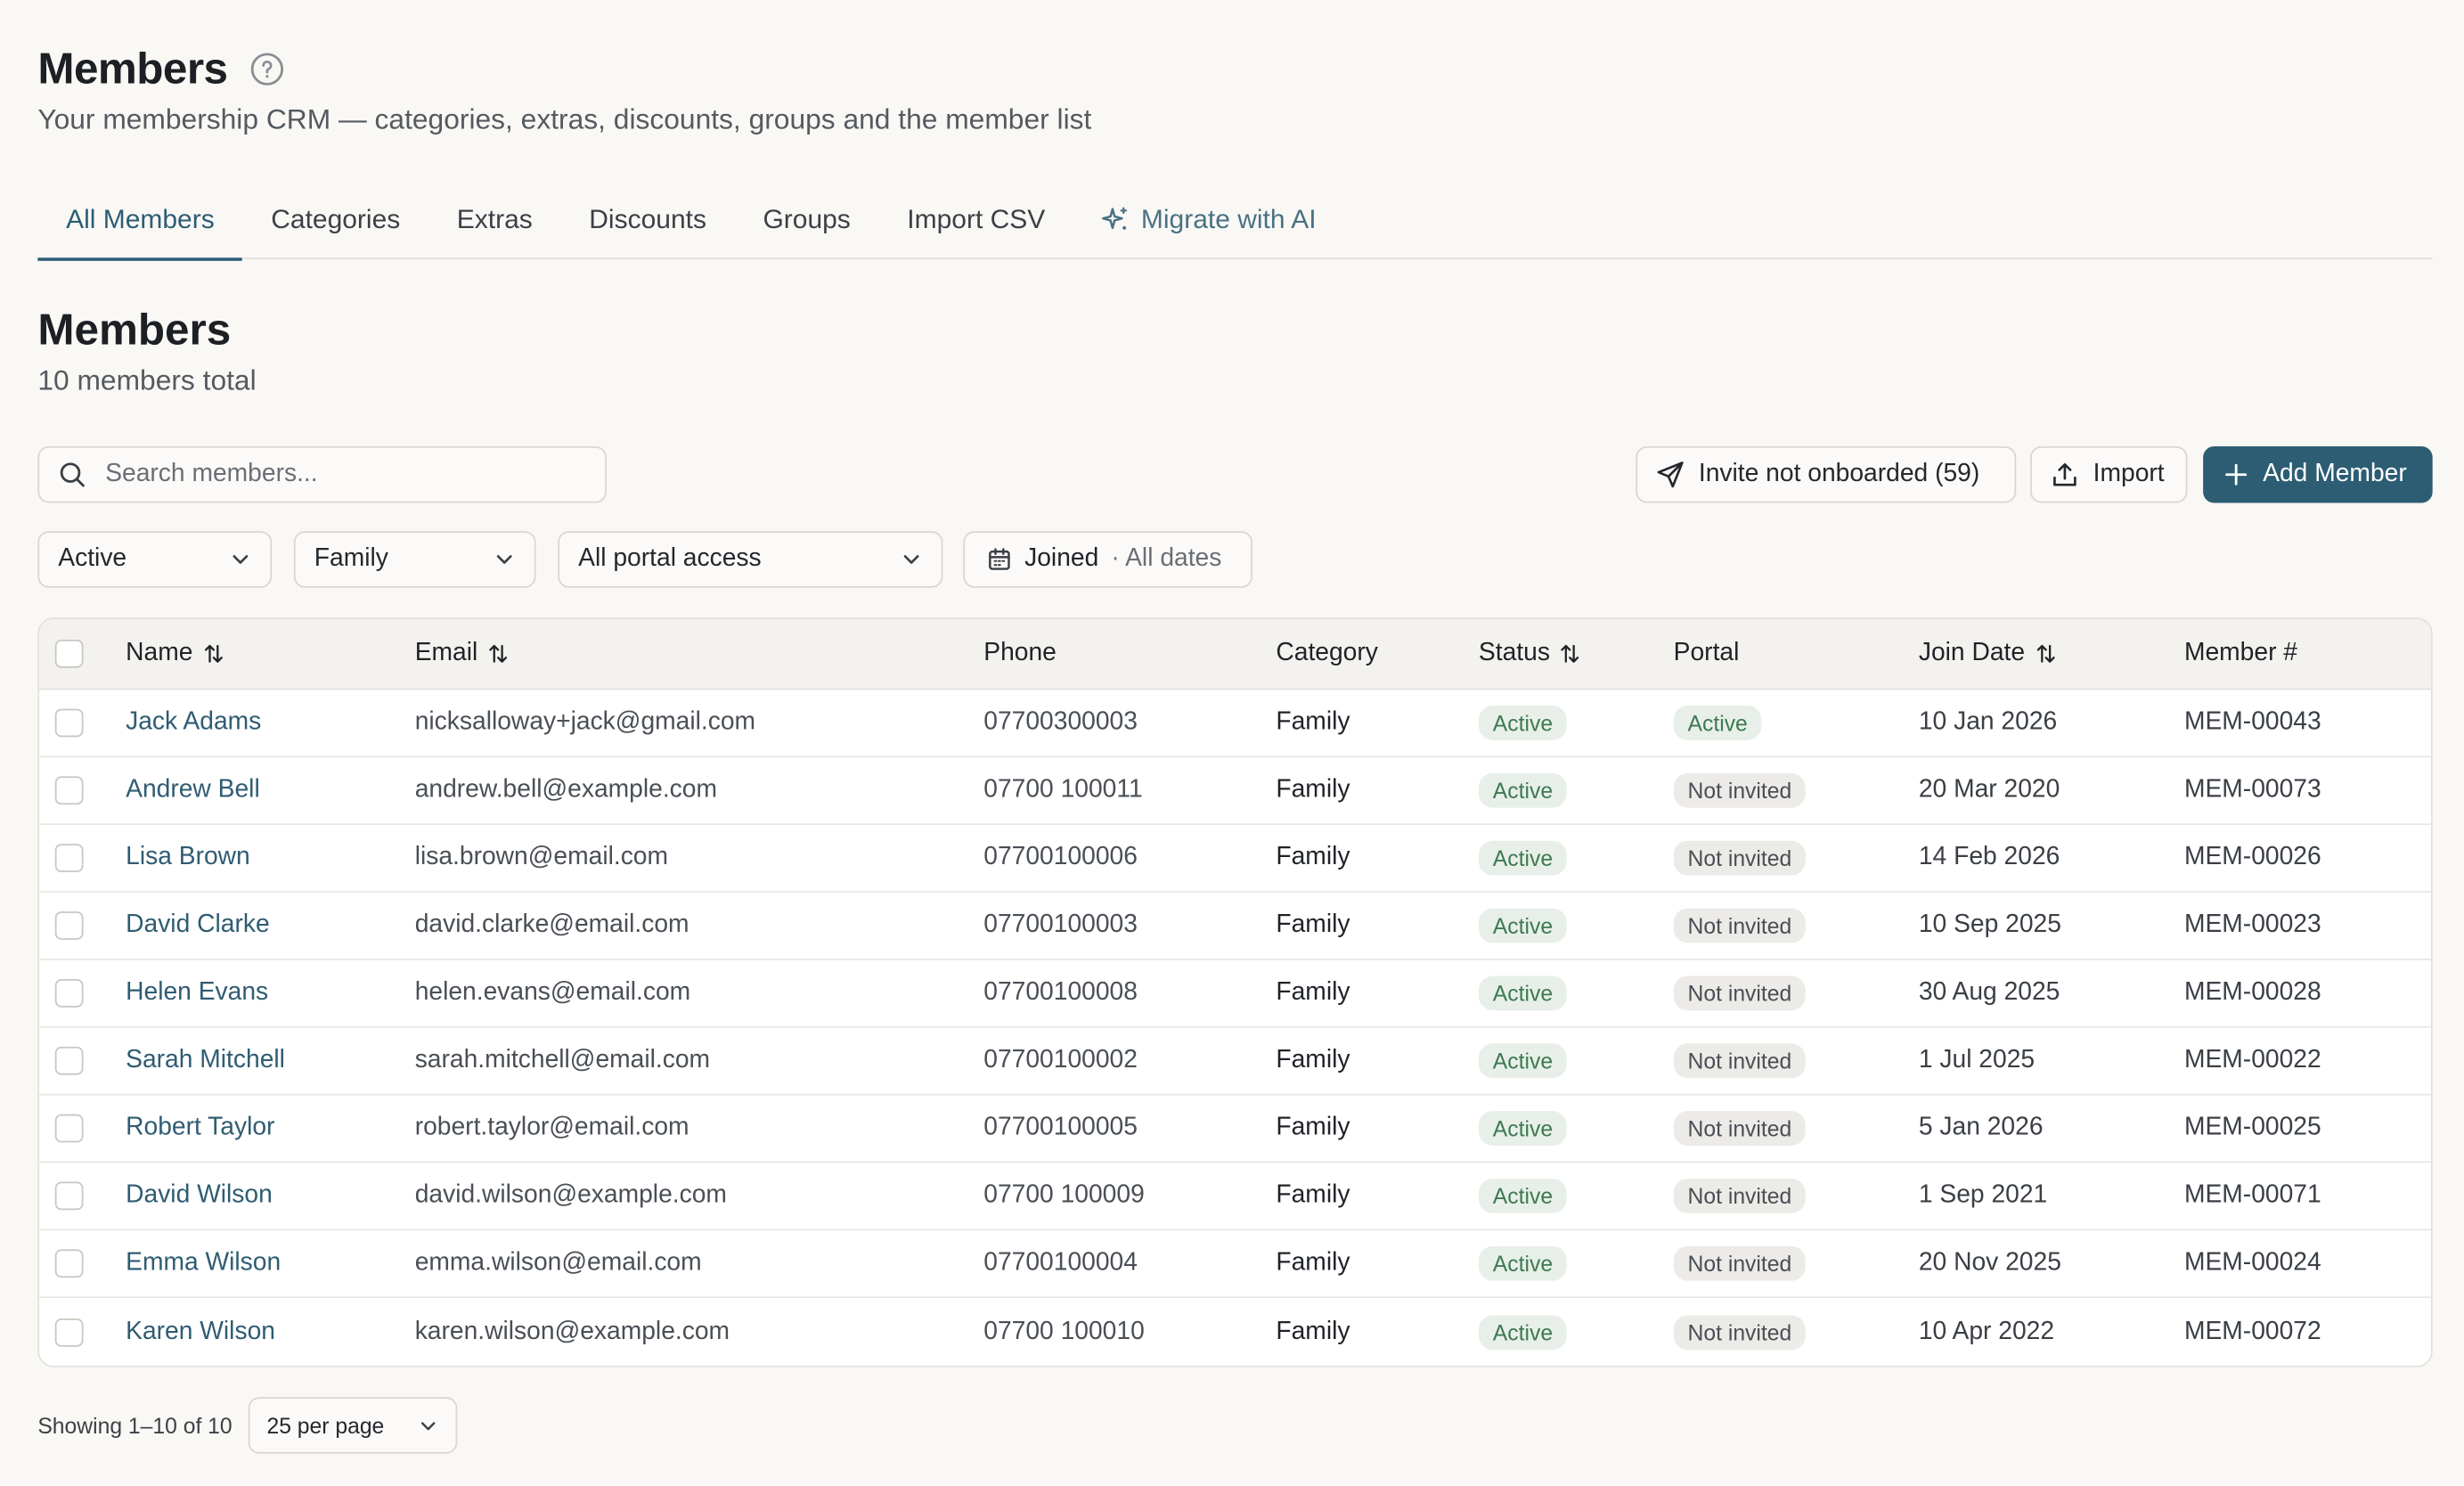 Image resolution: width=2464 pixels, height=1486 pixels. Describe the element at coordinates (976, 222) in the screenshot. I see `tab-import-csv: Import CSV` at that location.